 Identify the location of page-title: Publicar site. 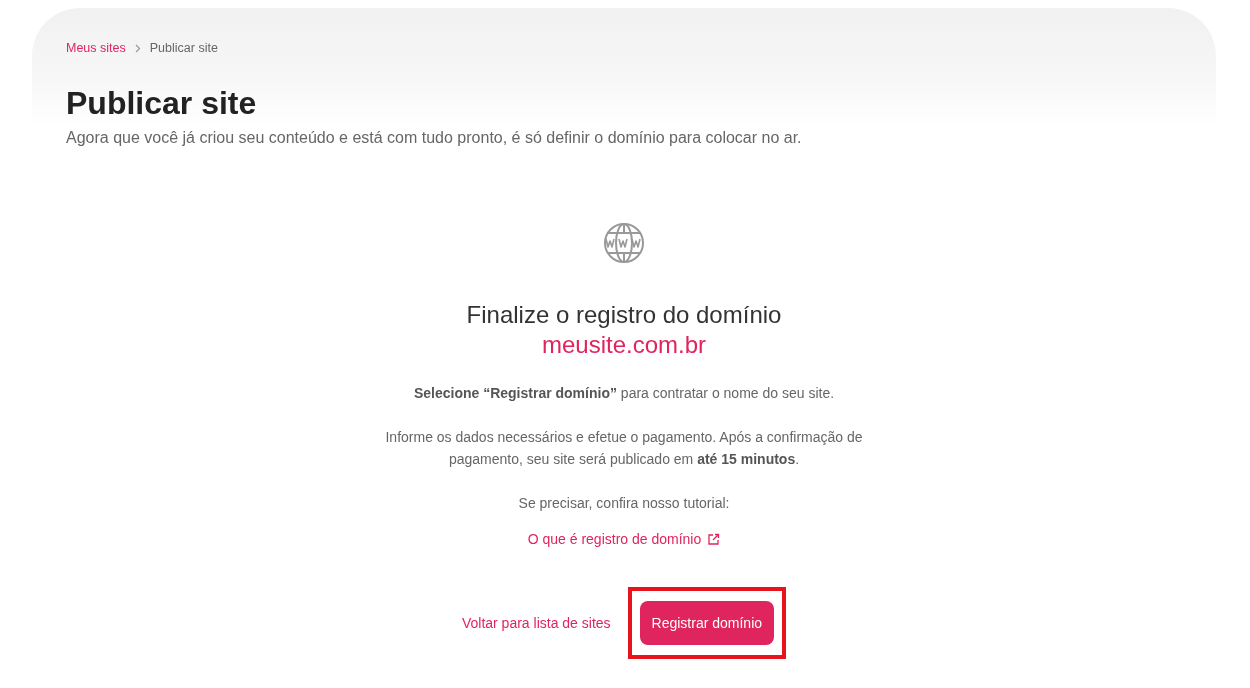
(162, 103).